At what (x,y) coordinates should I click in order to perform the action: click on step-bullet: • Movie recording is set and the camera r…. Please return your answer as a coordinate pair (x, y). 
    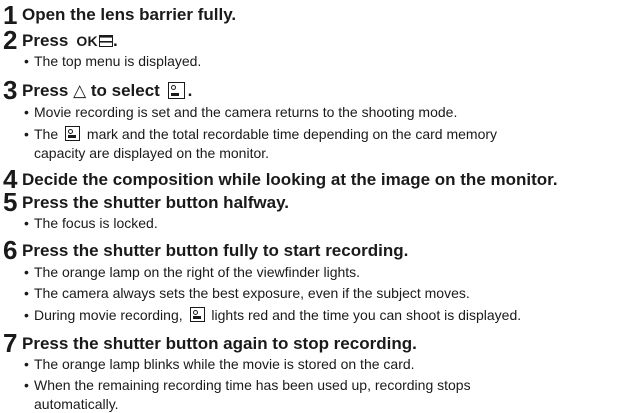
    Looking at the image, I should click on (241, 112).